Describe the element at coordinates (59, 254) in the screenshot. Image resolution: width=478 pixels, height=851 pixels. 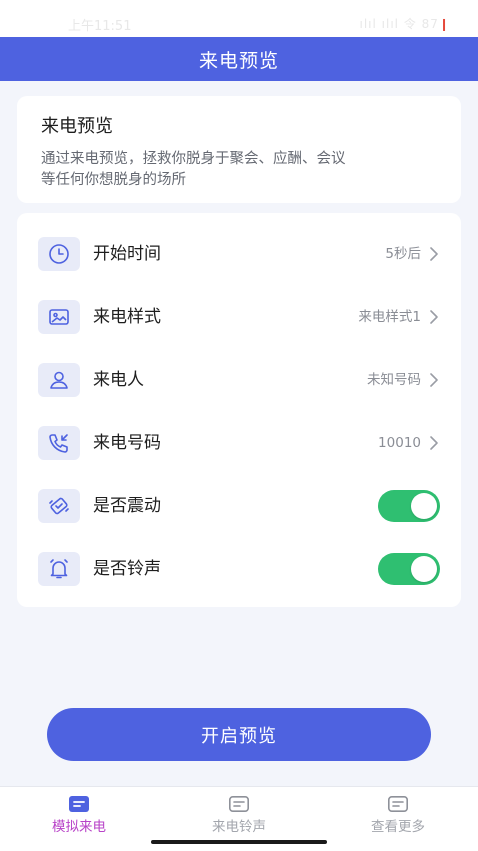
I see `clock-icon` at that location.